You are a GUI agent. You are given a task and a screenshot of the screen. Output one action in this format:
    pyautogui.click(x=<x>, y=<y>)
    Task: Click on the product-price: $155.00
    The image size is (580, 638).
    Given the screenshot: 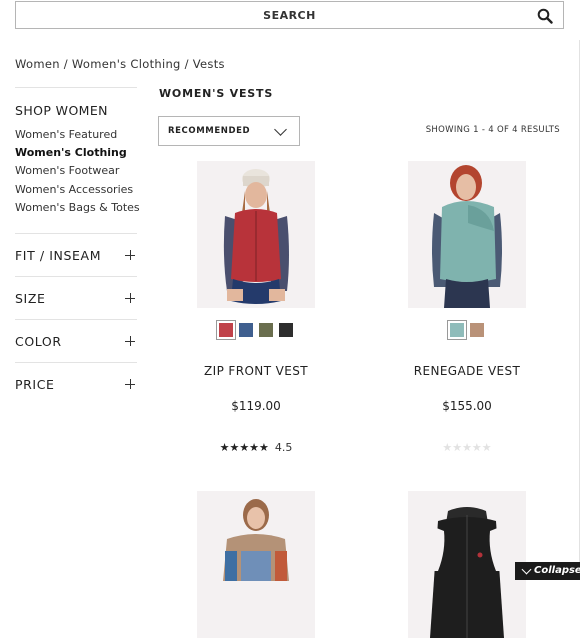 What is the action you would take?
    pyautogui.click(x=467, y=406)
    